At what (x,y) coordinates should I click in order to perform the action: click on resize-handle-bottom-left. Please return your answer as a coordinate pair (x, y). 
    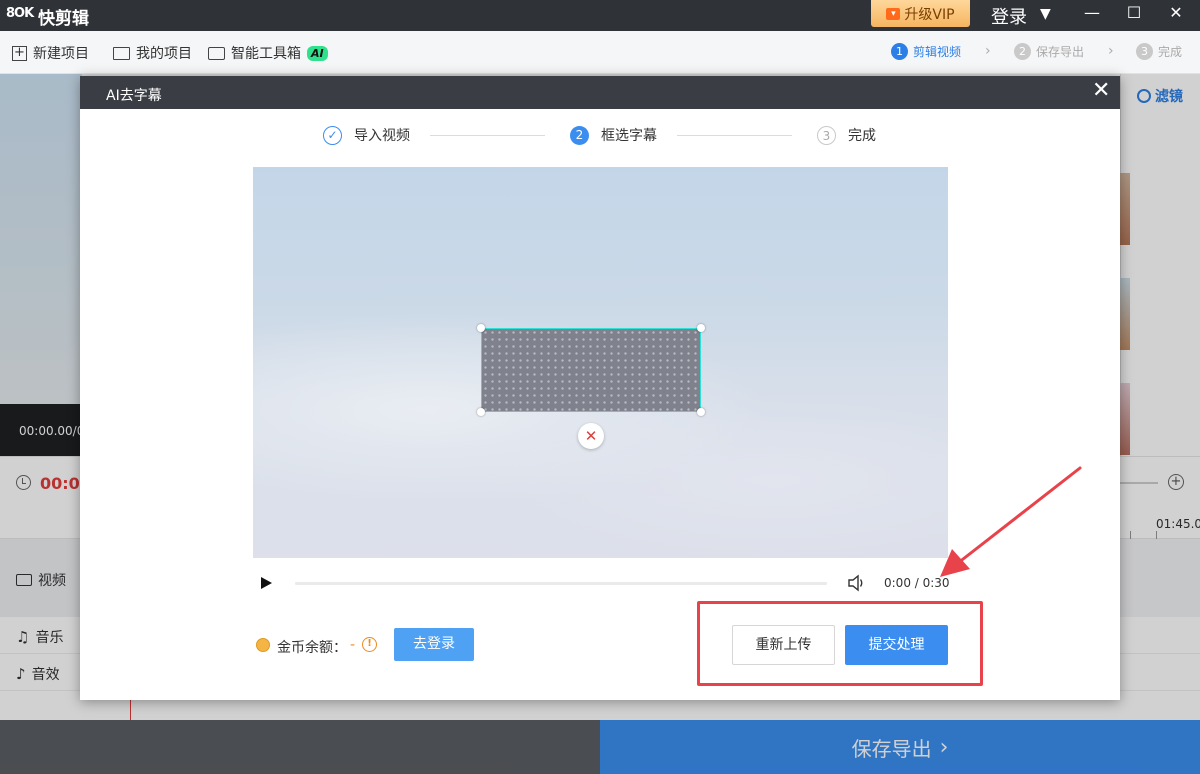
    Looking at the image, I should click on (481, 412).